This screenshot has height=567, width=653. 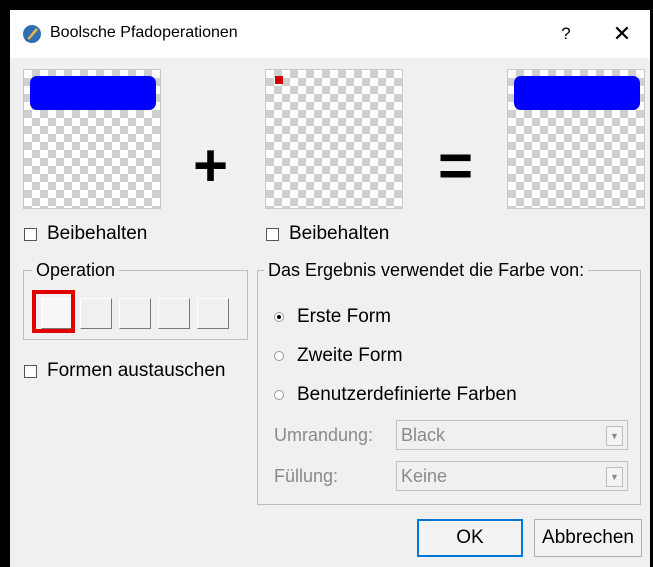 What do you see at coordinates (279, 395) in the screenshot?
I see `radio-custom-colors` at bounding box center [279, 395].